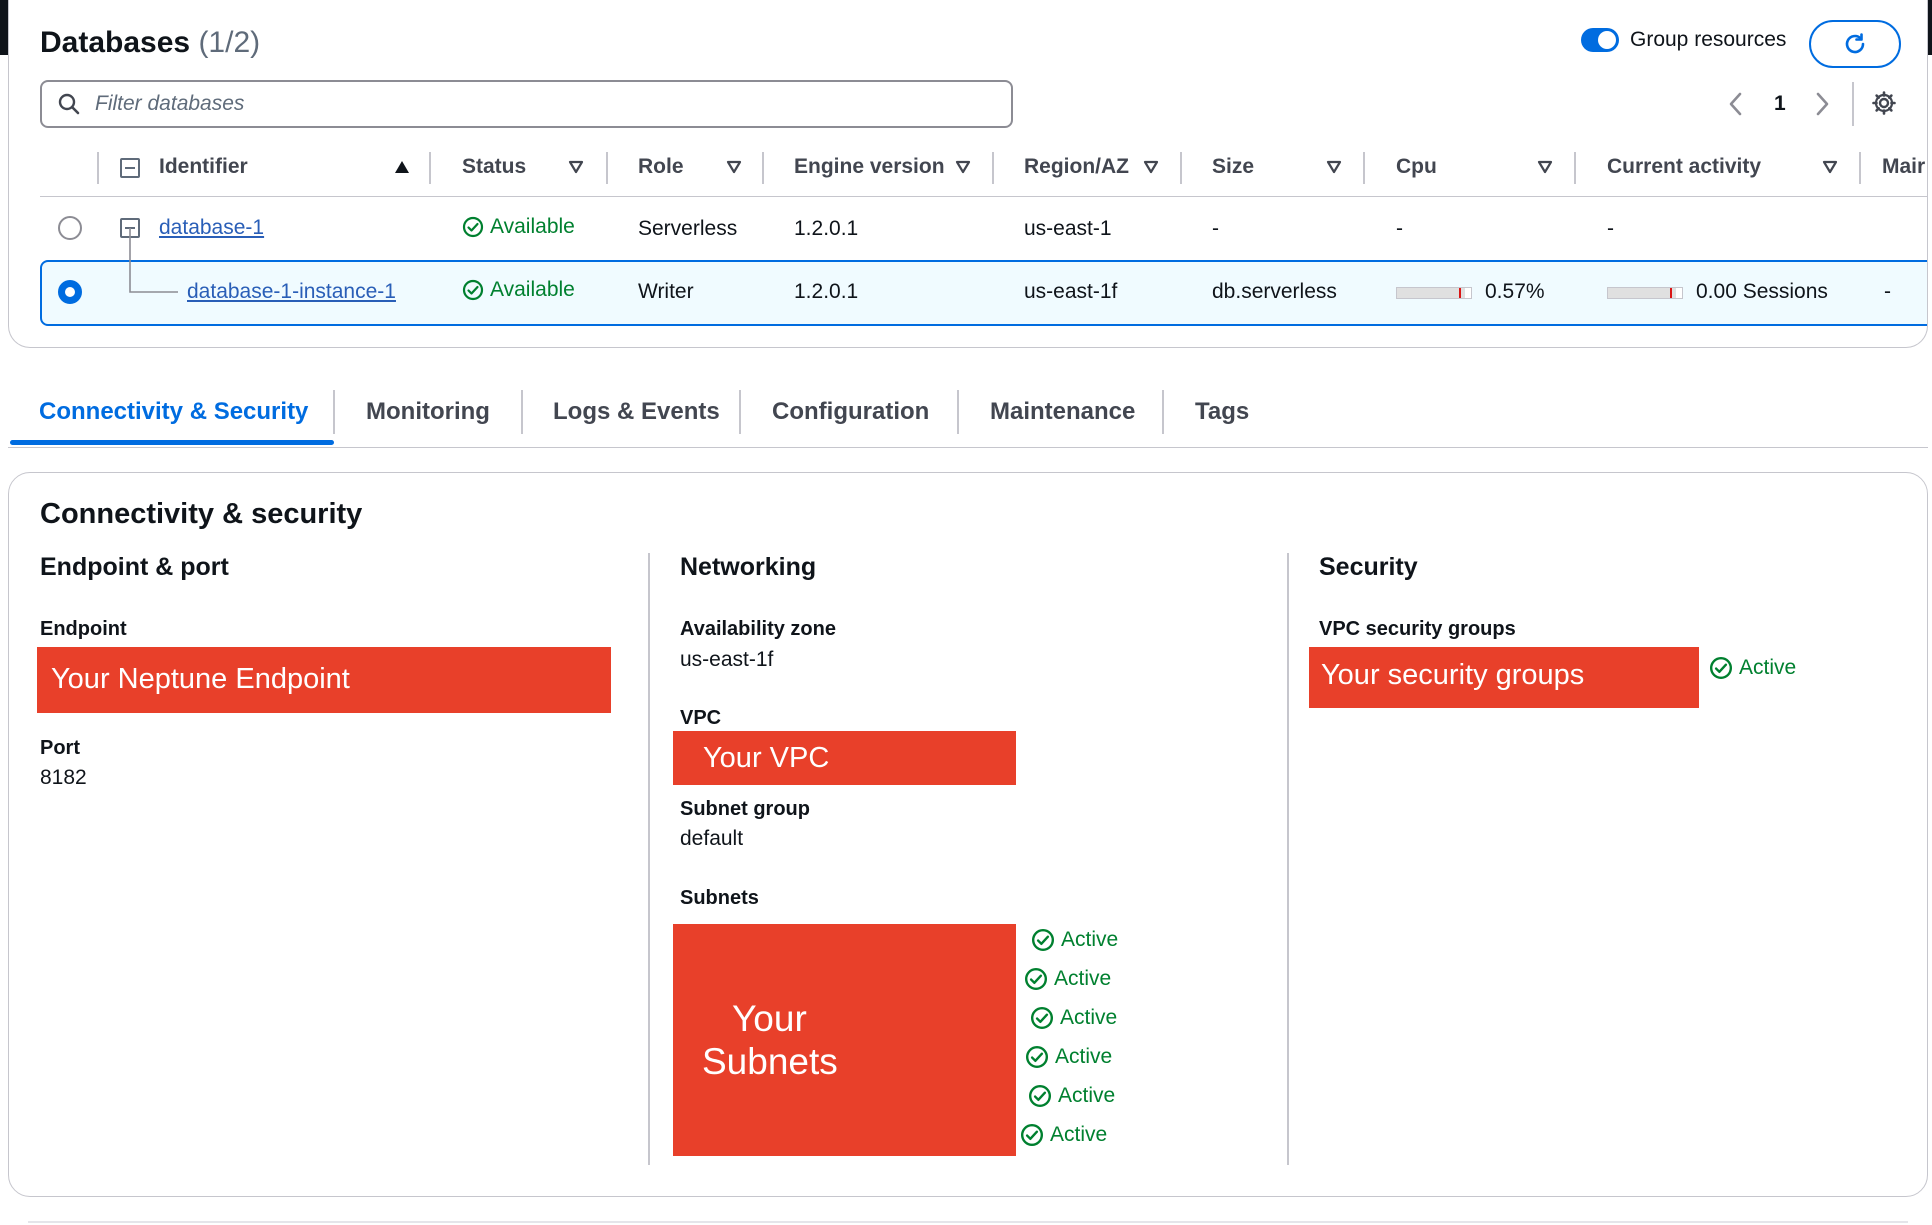  What do you see at coordinates (1780, 104) in the screenshot?
I see `current-page-number: 1` at bounding box center [1780, 104].